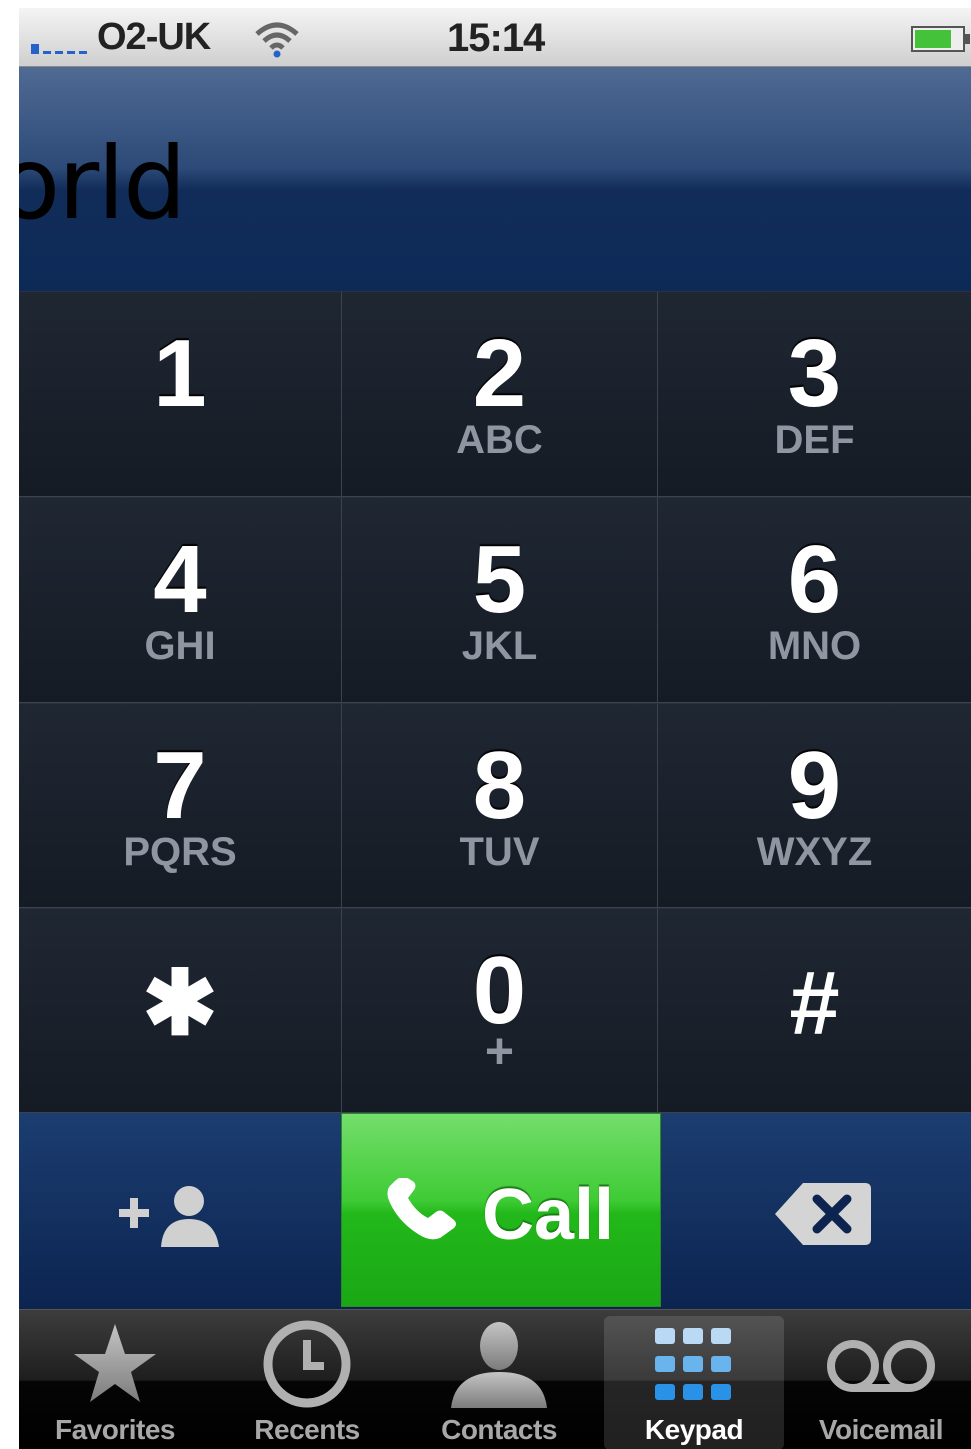 The image size is (971, 1449). What do you see at coordinates (180, 852) in the screenshot?
I see `key-letters: PQRS` at bounding box center [180, 852].